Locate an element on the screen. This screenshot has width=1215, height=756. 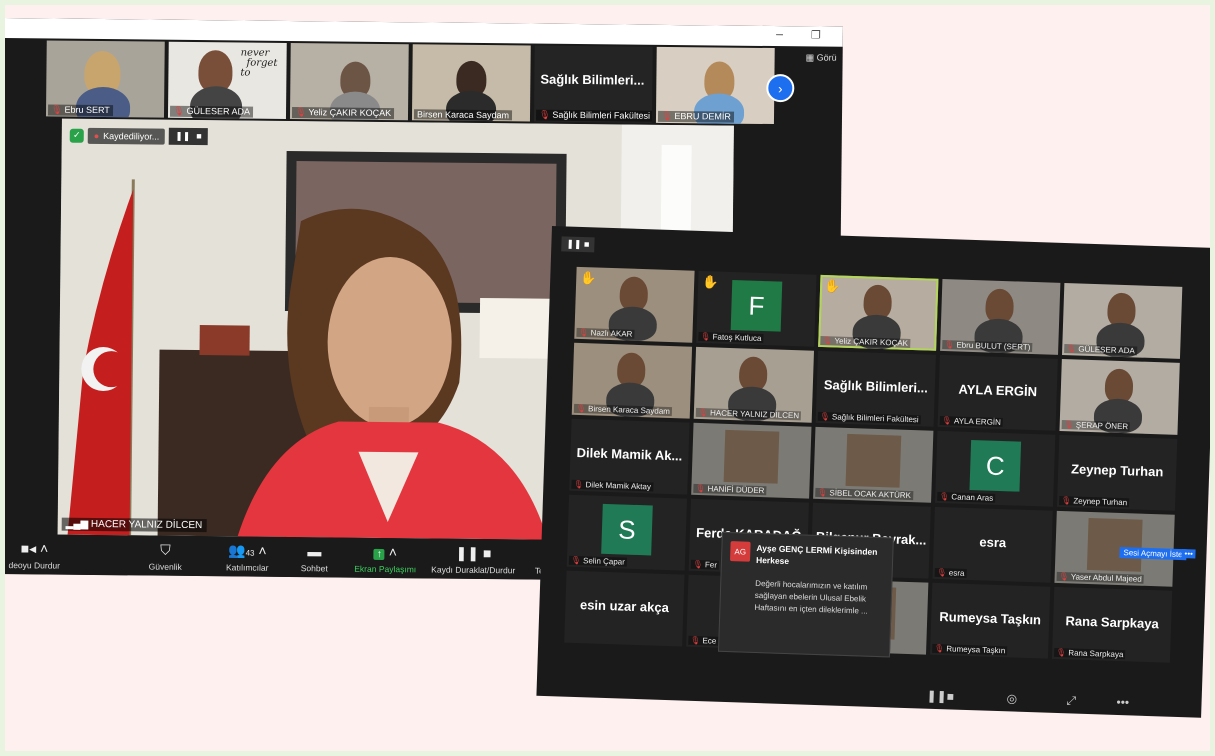
participant-tile: S 🎙 Selin Çapar is located at coordinates (627, 532).